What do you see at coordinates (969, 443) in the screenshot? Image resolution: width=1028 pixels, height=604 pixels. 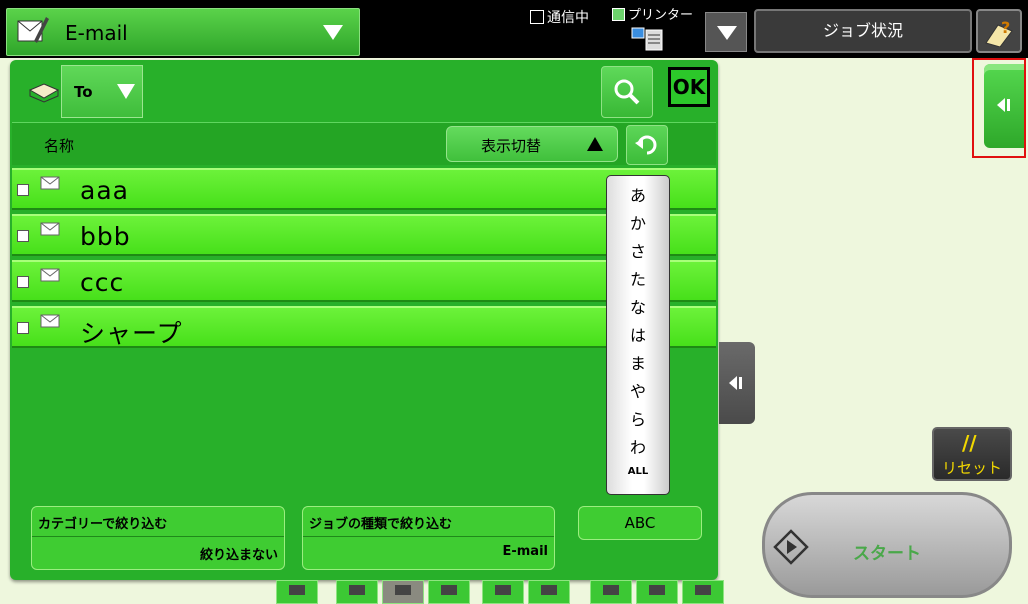 I see `reset-icon: //` at bounding box center [969, 443].